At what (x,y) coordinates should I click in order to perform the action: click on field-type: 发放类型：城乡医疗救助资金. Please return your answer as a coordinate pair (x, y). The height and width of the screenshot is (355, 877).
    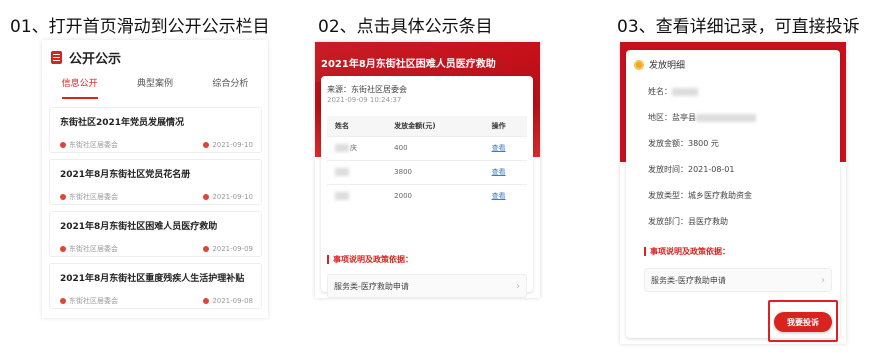
    Looking at the image, I should click on (700, 195).